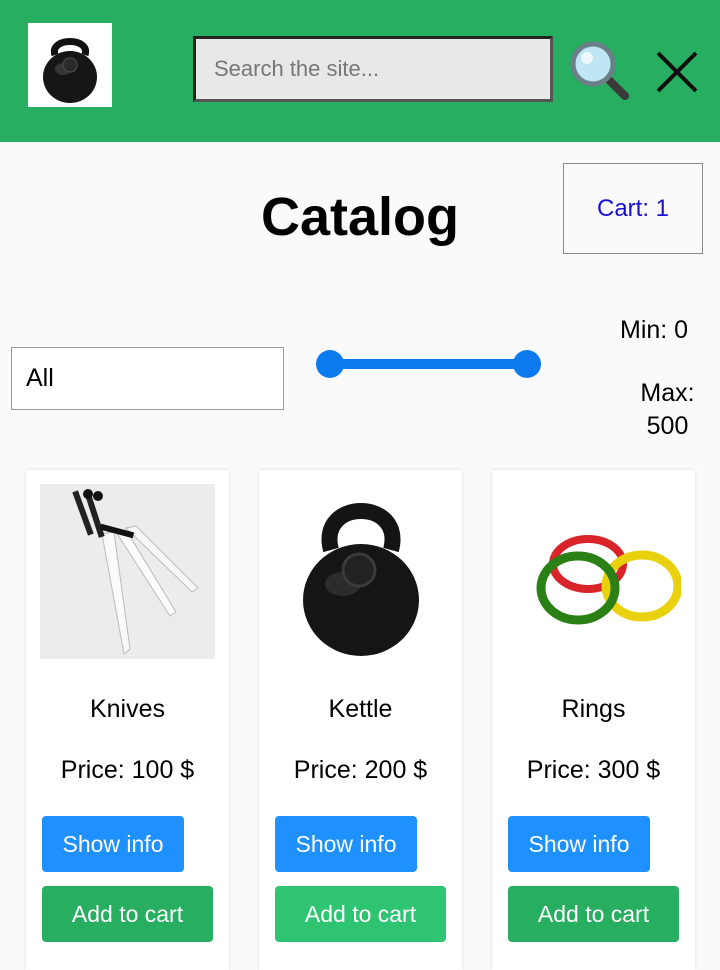 The width and height of the screenshot is (720, 970). I want to click on close-button, so click(677, 72).